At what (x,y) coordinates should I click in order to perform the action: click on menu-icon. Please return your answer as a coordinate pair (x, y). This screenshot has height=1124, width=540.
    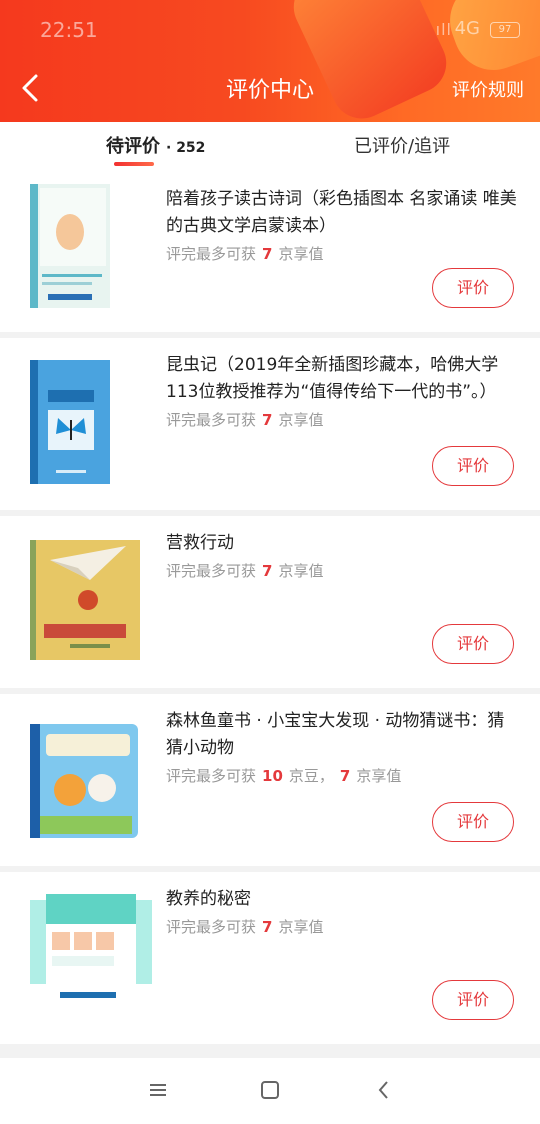
    Looking at the image, I should click on (158, 1090).